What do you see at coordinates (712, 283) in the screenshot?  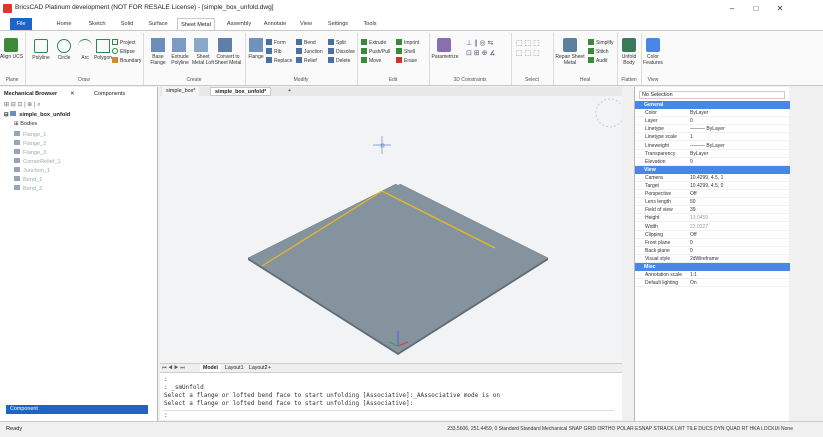 I see `property-row: Default lighting On` at bounding box center [712, 283].